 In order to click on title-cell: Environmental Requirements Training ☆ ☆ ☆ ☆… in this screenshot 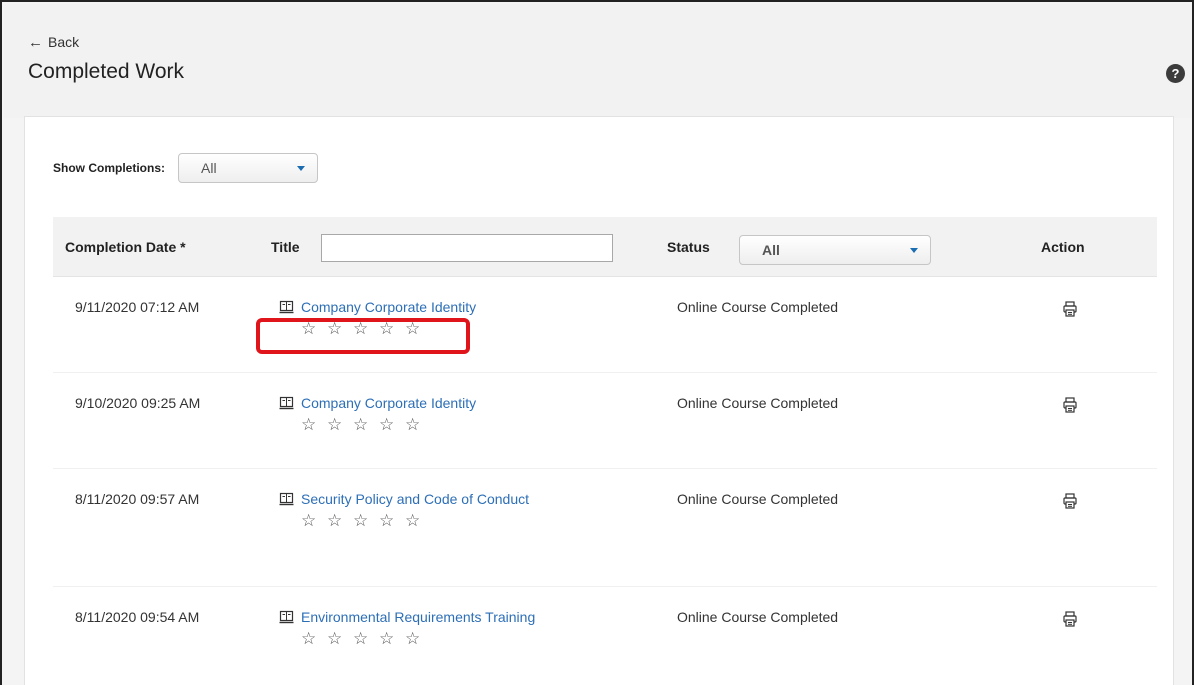, I will do `click(419, 629)`.